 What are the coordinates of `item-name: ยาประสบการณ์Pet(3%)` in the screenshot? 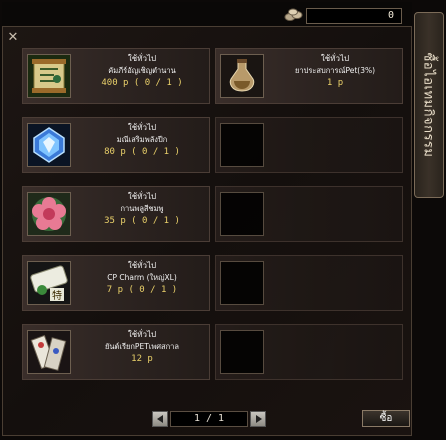 It's located at (335, 70).